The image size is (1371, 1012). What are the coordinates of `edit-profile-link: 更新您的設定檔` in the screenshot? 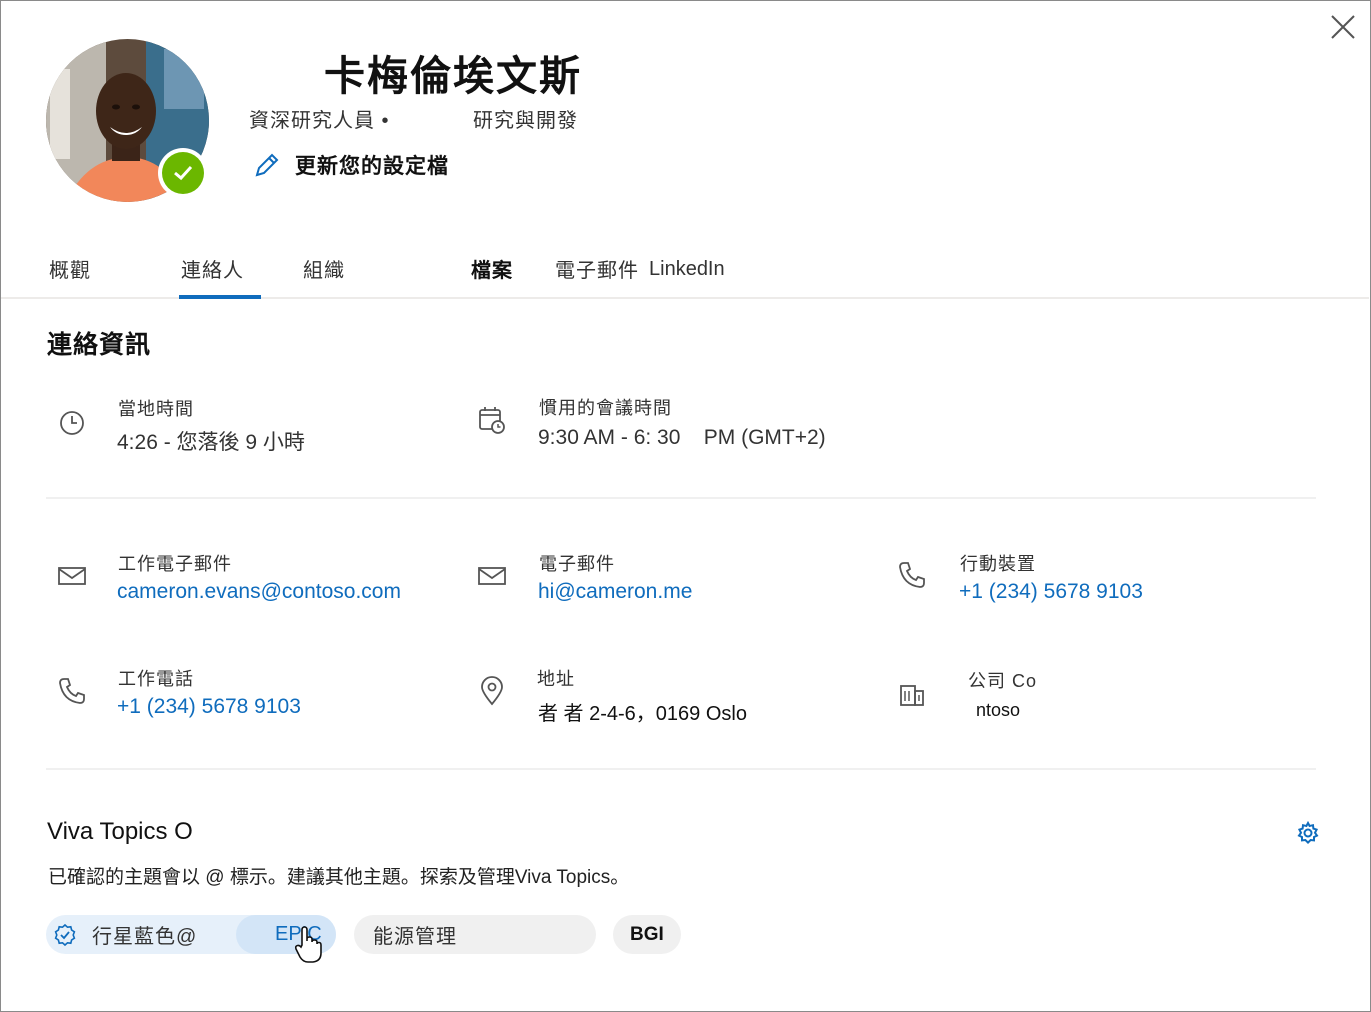 It's located at (351, 165).